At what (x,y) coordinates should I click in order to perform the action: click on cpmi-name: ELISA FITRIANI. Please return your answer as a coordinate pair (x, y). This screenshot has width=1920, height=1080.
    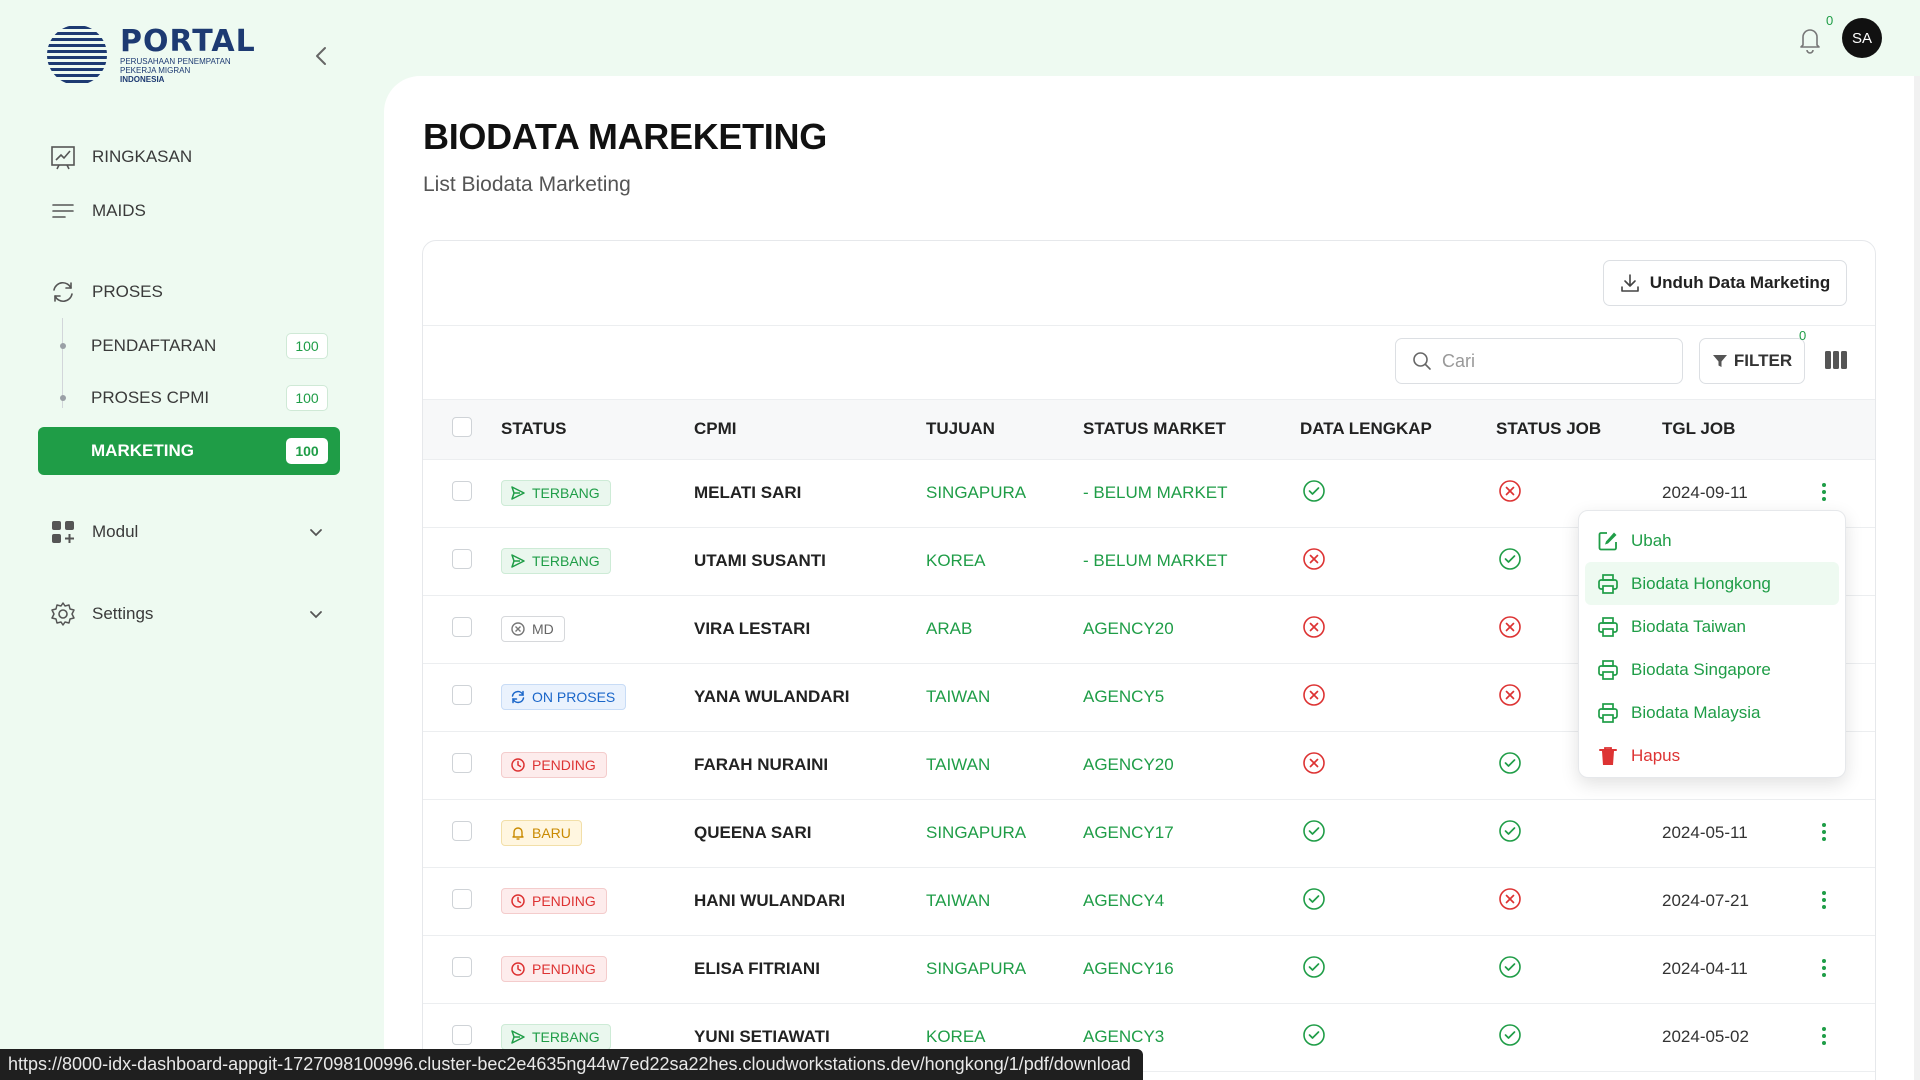
    Looking at the image, I should click on (810, 969).